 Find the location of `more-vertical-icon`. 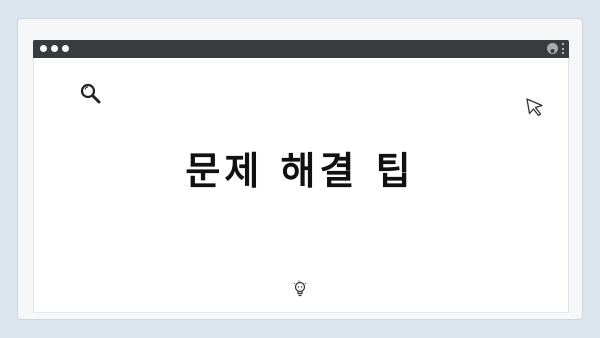

more-vertical-icon is located at coordinates (562, 48).